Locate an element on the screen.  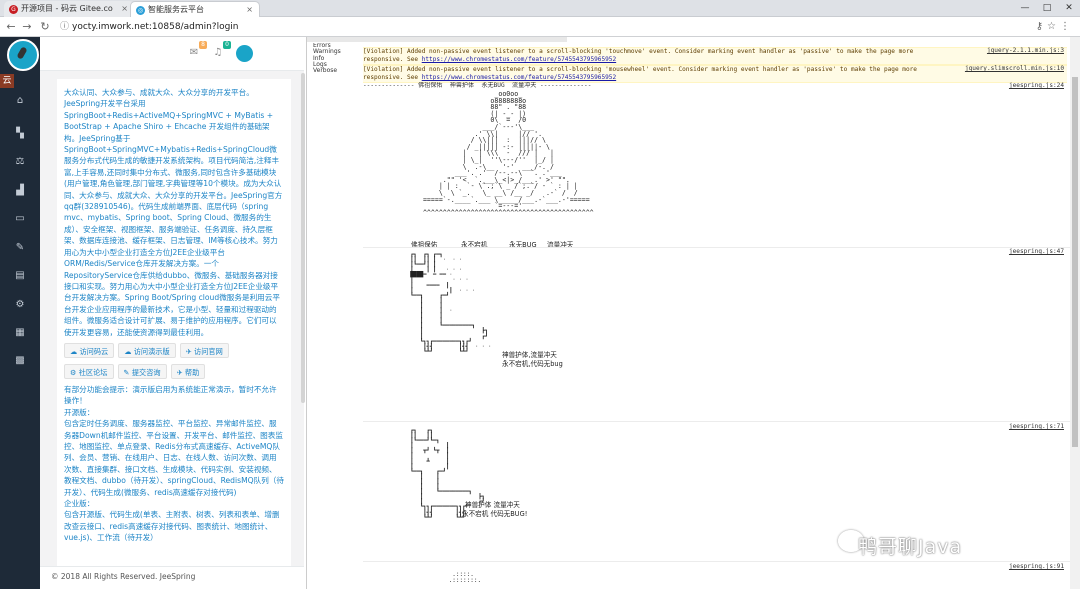
gear-icon: ⚙ is located at coordinates (20, 305).